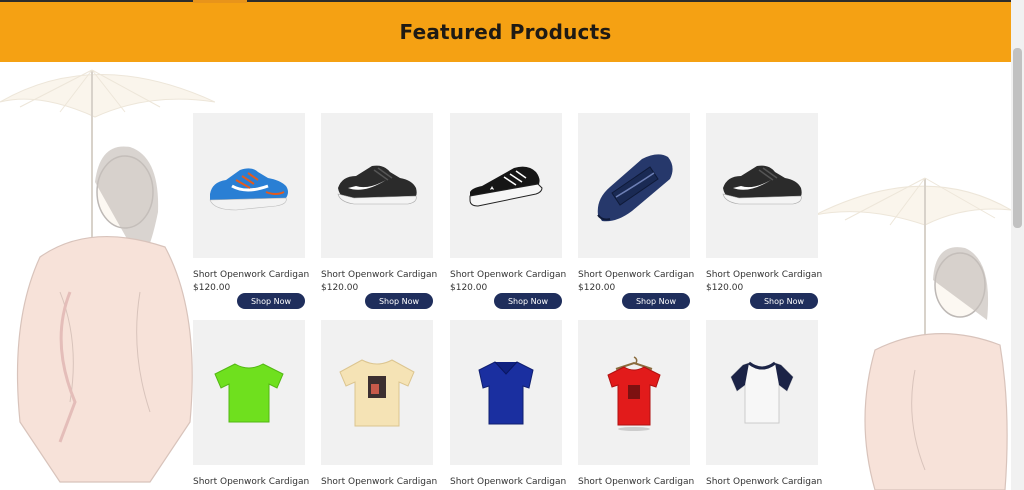 The width and height of the screenshot is (1024, 490). Describe the element at coordinates (634, 392) in the screenshot. I see `red-tshirt-on-hanger-image` at that location.